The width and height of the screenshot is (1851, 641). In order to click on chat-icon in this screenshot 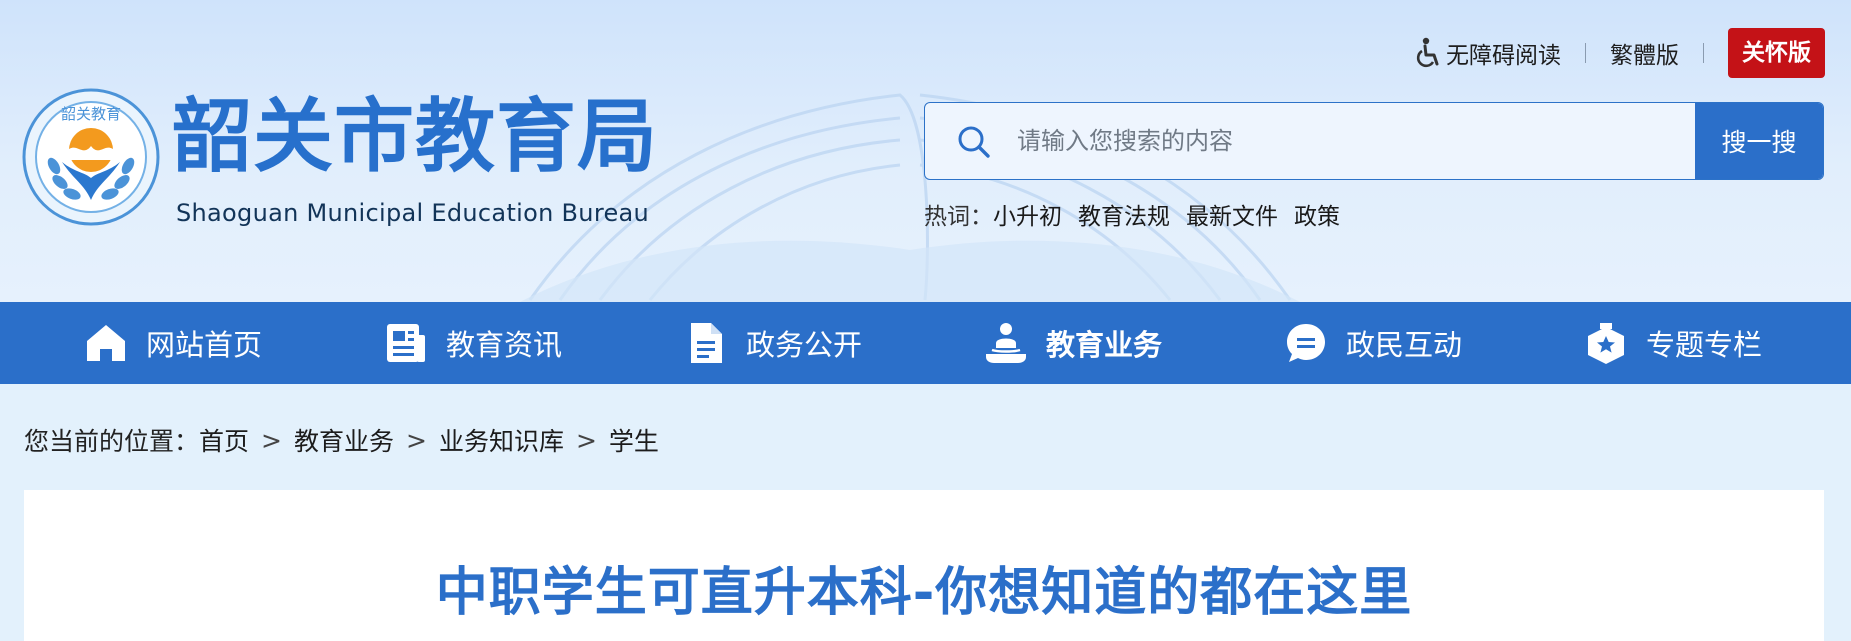, I will do `click(1306, 343)`.